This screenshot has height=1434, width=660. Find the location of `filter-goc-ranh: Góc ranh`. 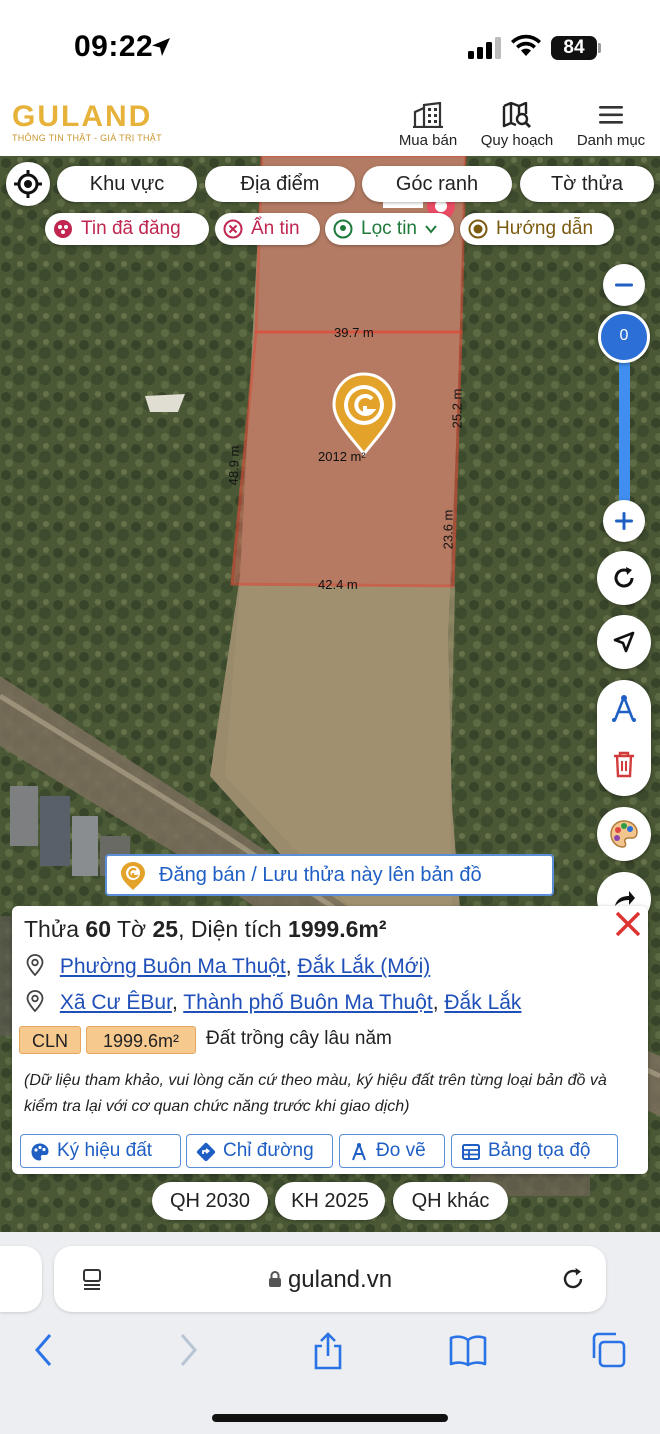

filter-goc-ranh: Góc ranh is located at coordinates (437, 184).